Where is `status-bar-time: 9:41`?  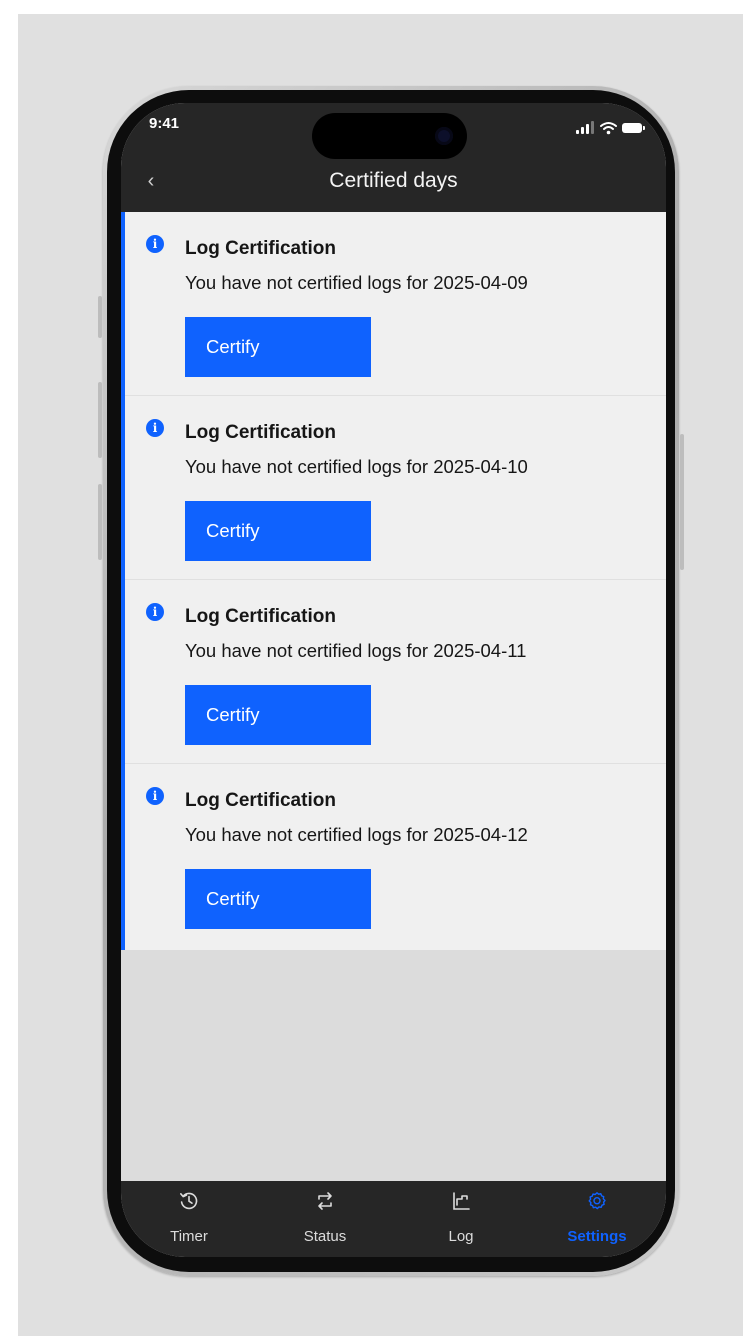 status-bar-time: 9:41 is located at coordinates (164, 123).